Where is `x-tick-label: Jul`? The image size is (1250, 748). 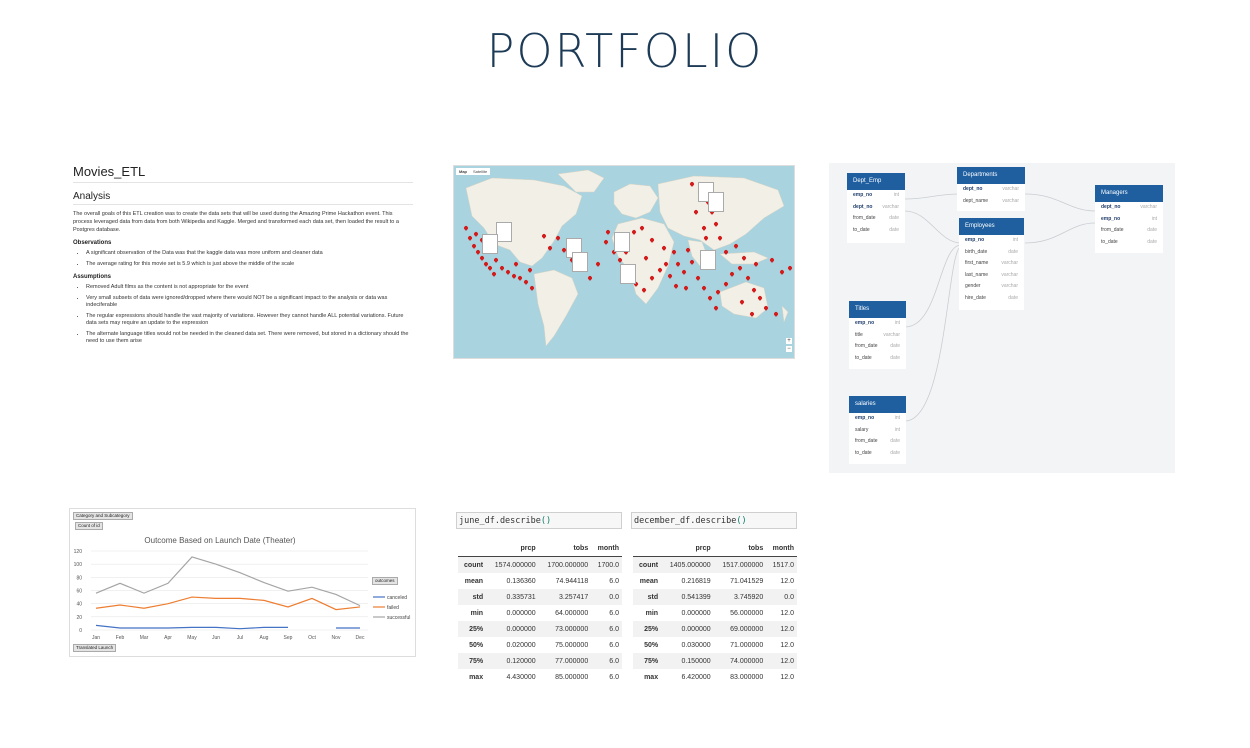
x-tick-label: Jul is located at coordinates (240, 638).